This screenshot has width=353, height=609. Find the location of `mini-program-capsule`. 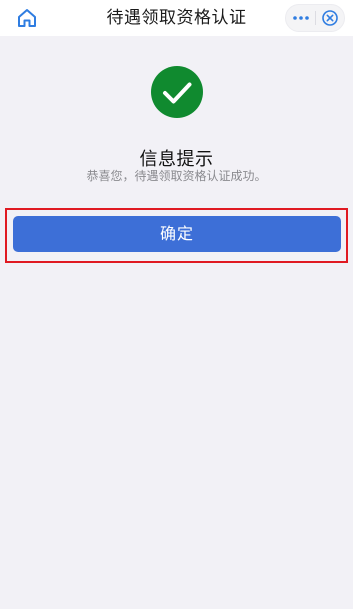

mini-program-capsule is located at coordinates (315, 18).